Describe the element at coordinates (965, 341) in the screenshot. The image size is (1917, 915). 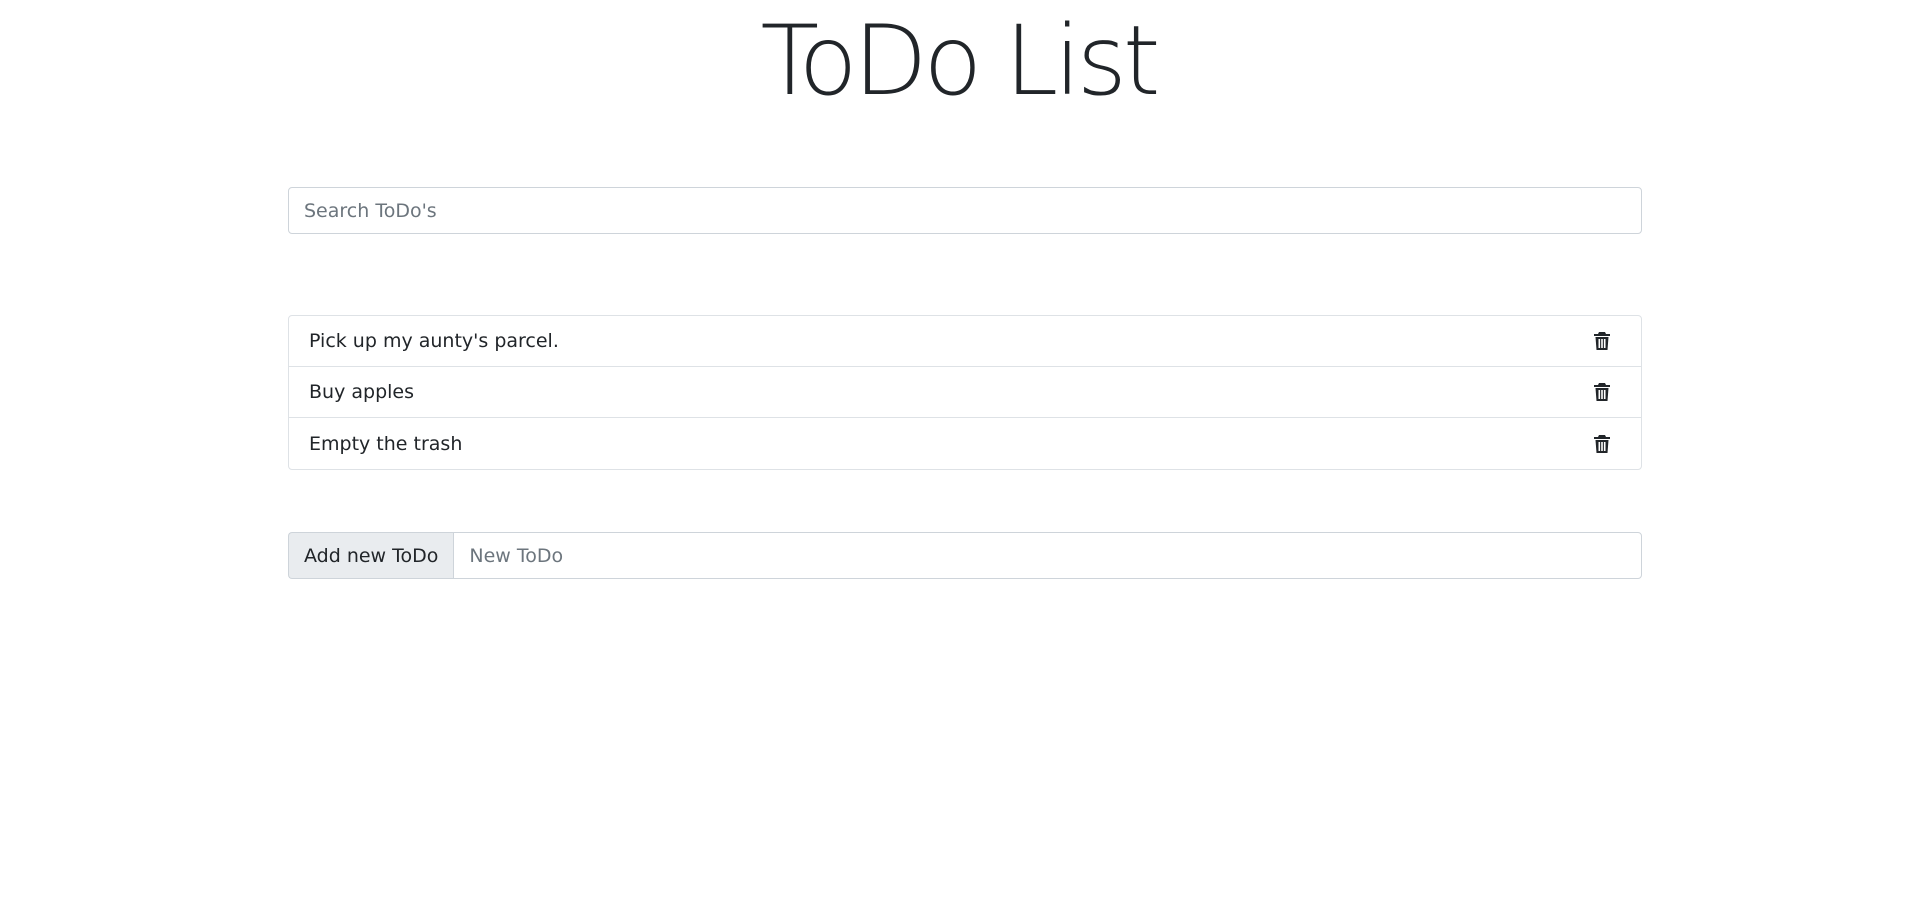
I see `list-item: Pick up my aunty's parcel.` at that location.